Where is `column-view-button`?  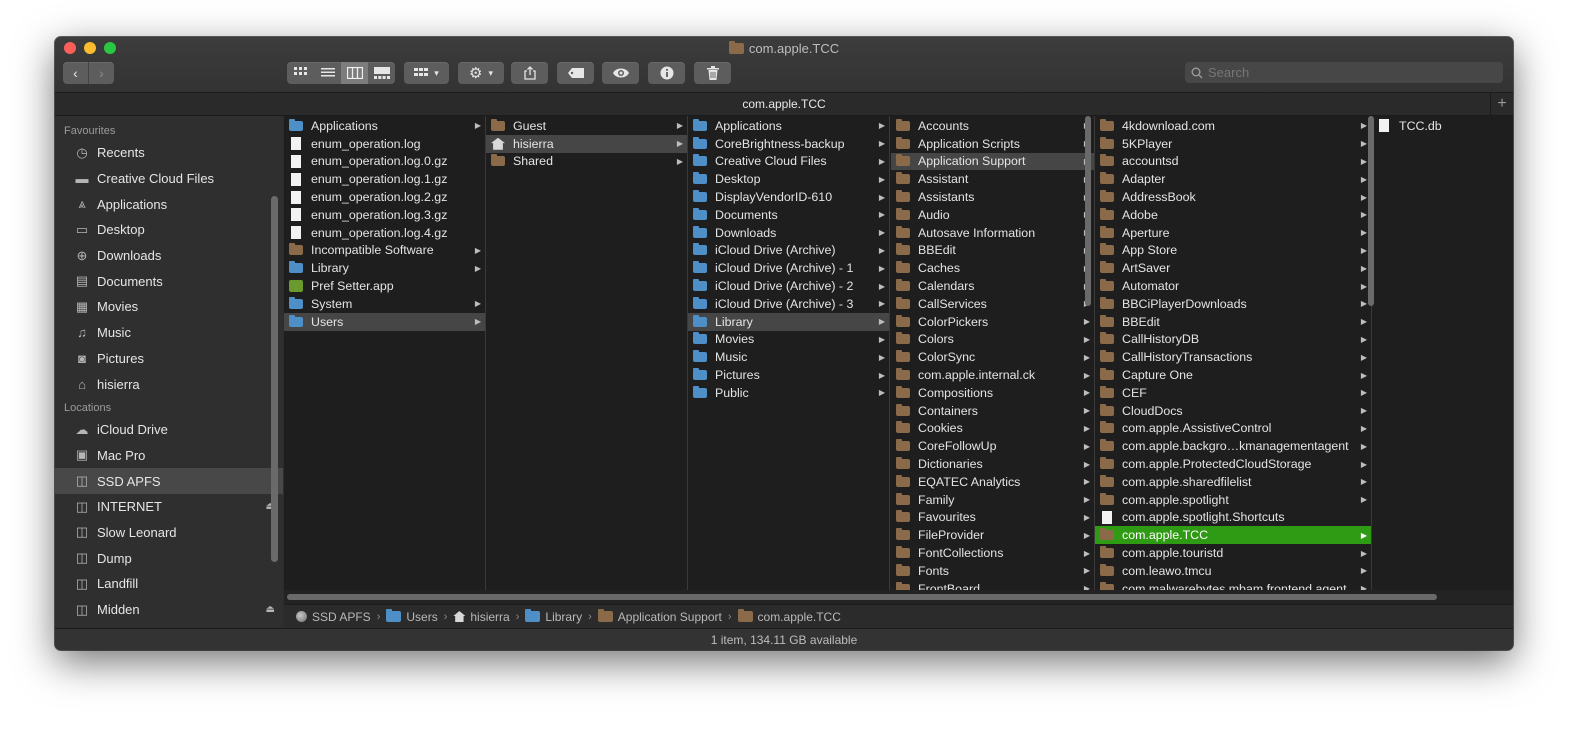 column-view-button is located at coordinates (354, 73).